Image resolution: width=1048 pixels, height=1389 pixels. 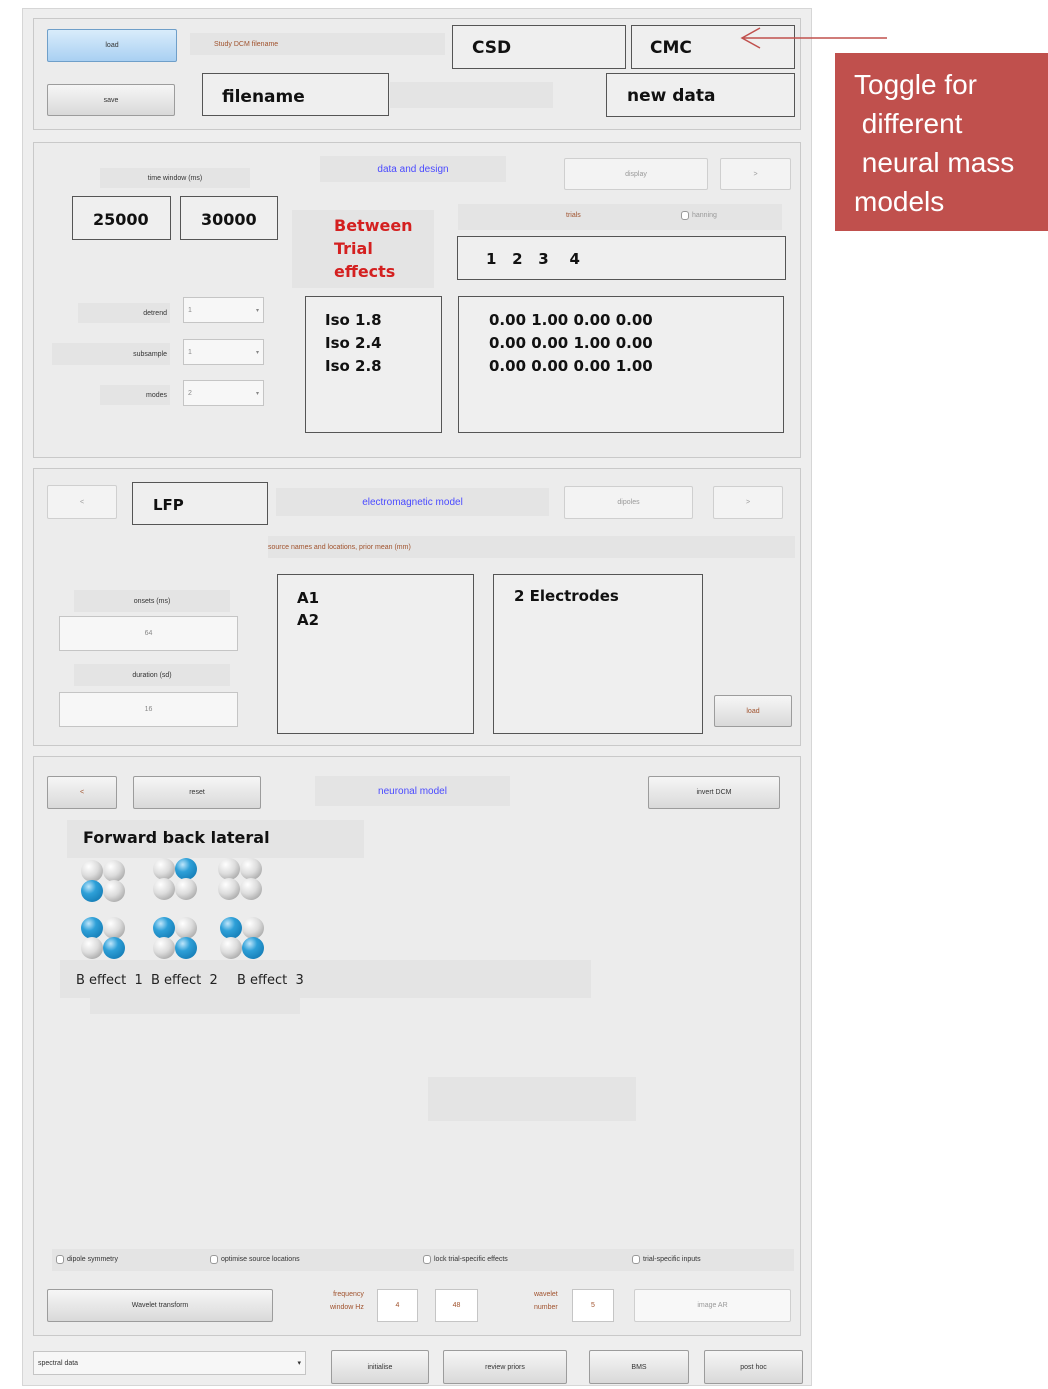 What do you see at coordinates (899, 201) in the screenshot?
I see `annotation-line: models` at bounding box center [899, 201].